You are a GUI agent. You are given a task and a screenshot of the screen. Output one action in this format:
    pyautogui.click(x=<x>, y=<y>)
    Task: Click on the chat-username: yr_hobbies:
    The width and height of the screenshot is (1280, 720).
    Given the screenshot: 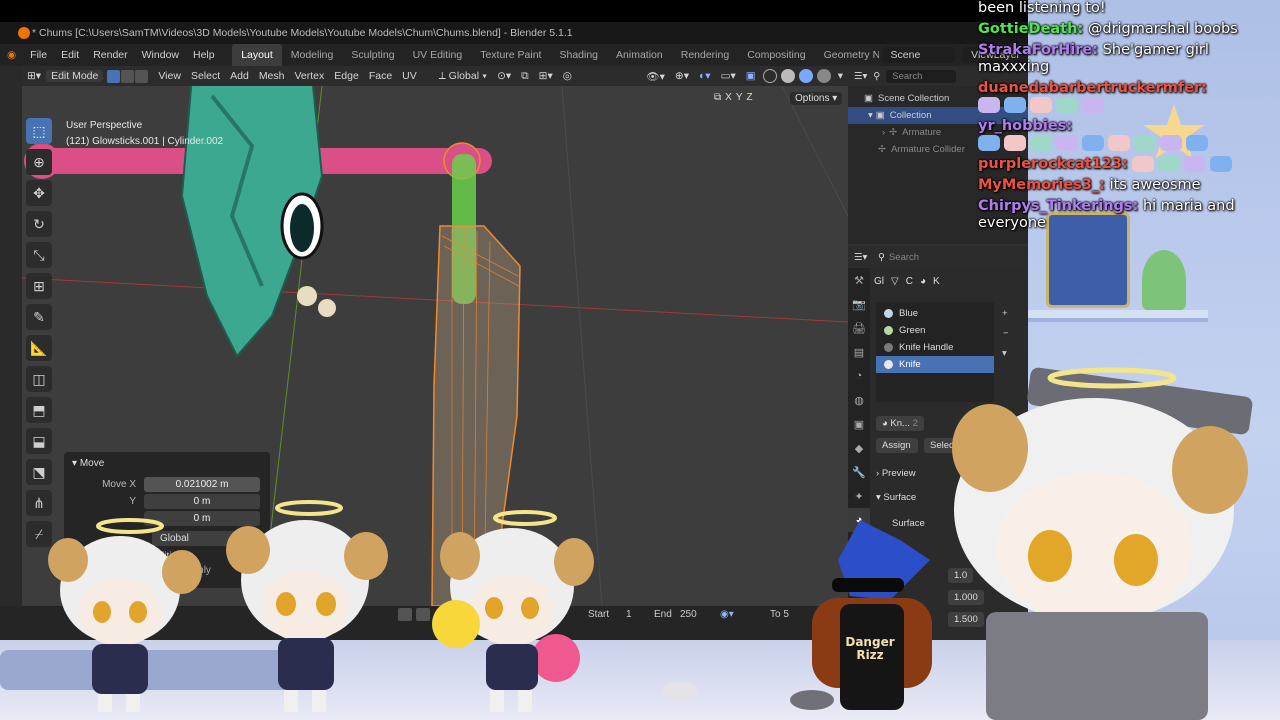 What is the action you would take?
    pyautogui.click(x=1025, y=126)
    